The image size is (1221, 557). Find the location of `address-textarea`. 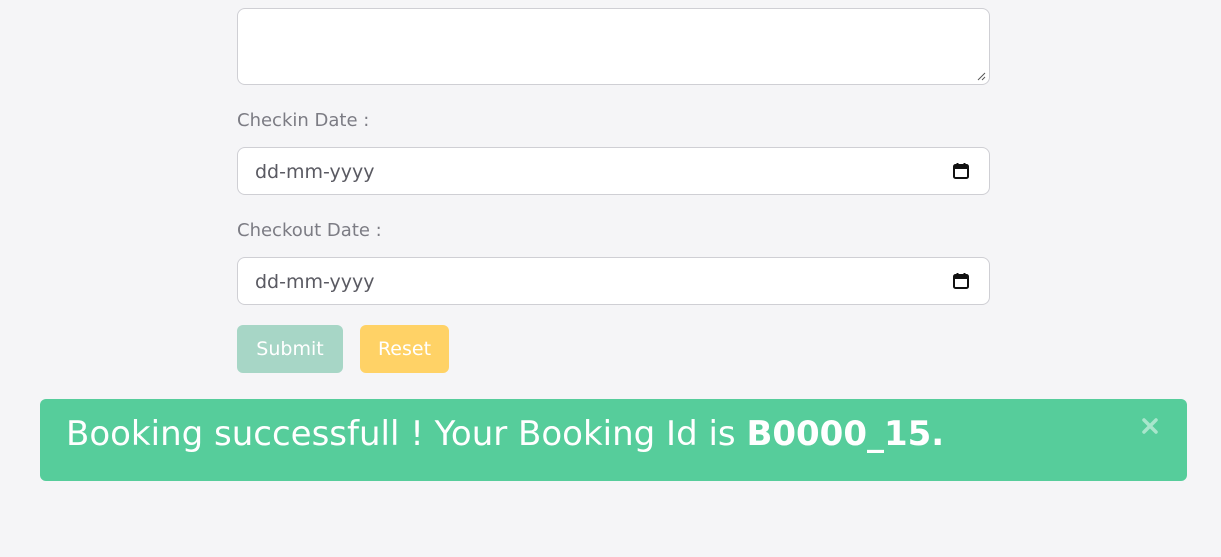

address-textarea is located at coordinates (613, 46).